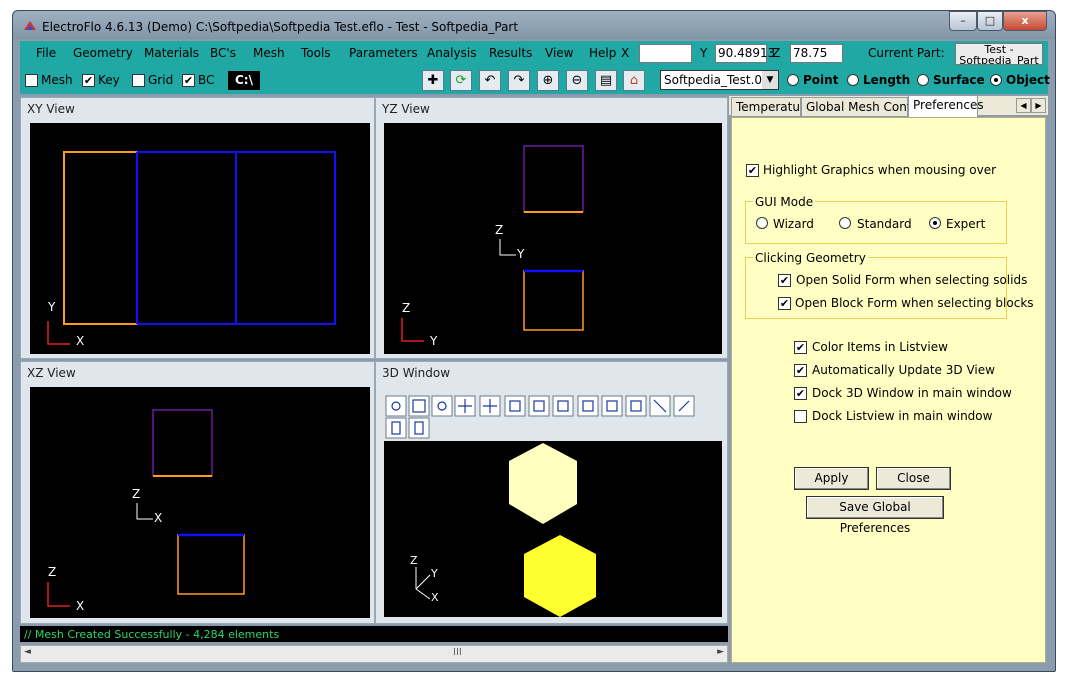 This screenshot has width=1076, height=693. What do you see at coordinates (880, 347) in the screenshot?
I see `color-items-label: Color Items in Listview` at bounding box center [880, 347].